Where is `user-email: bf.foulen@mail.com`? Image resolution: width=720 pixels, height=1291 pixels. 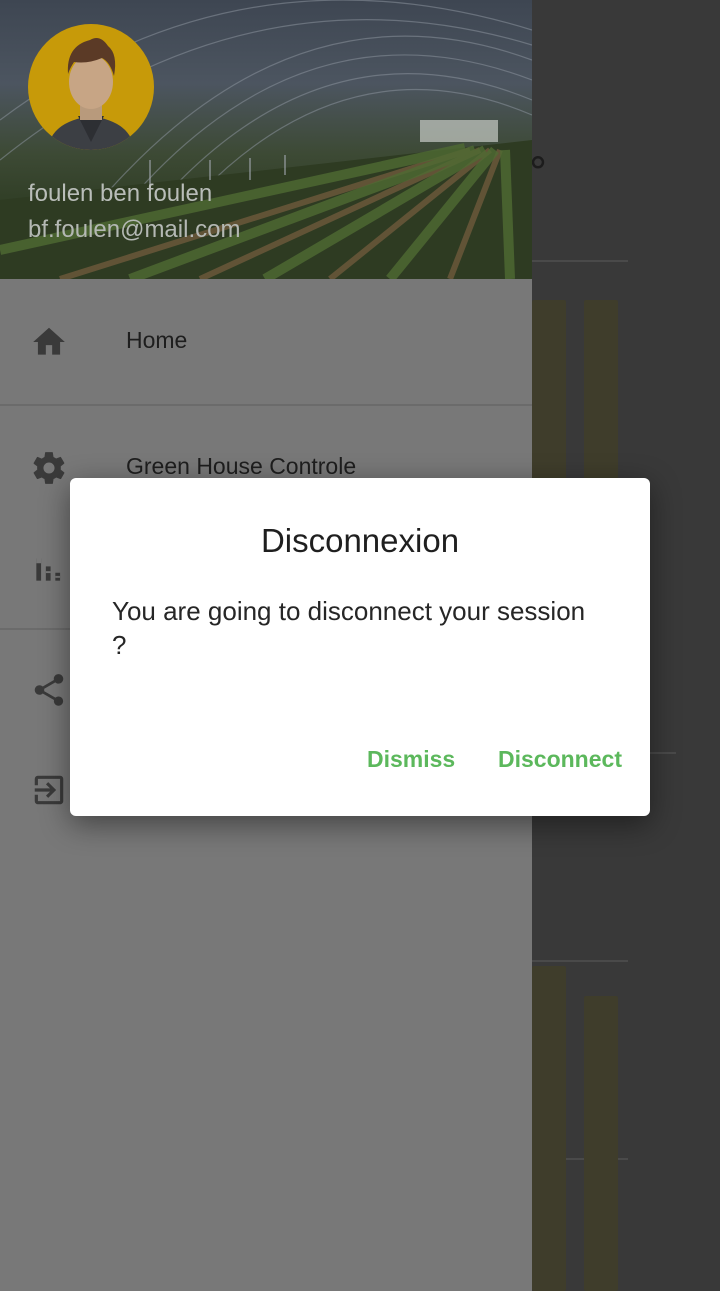 user-email: bf.foulen@mail.com is located at coordinates (134, 229).